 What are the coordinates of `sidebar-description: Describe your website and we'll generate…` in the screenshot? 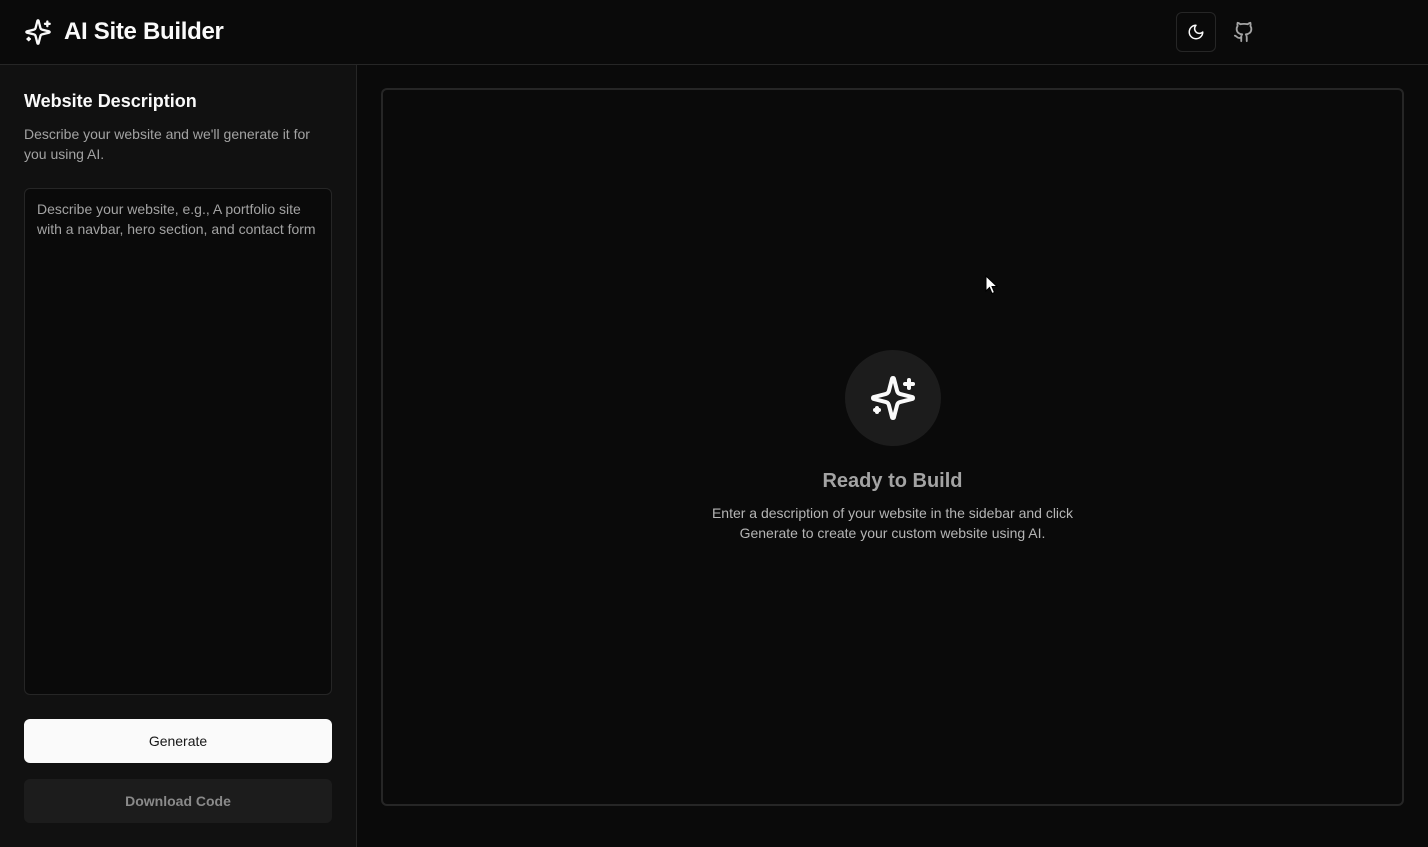 It's located at (167, 144).